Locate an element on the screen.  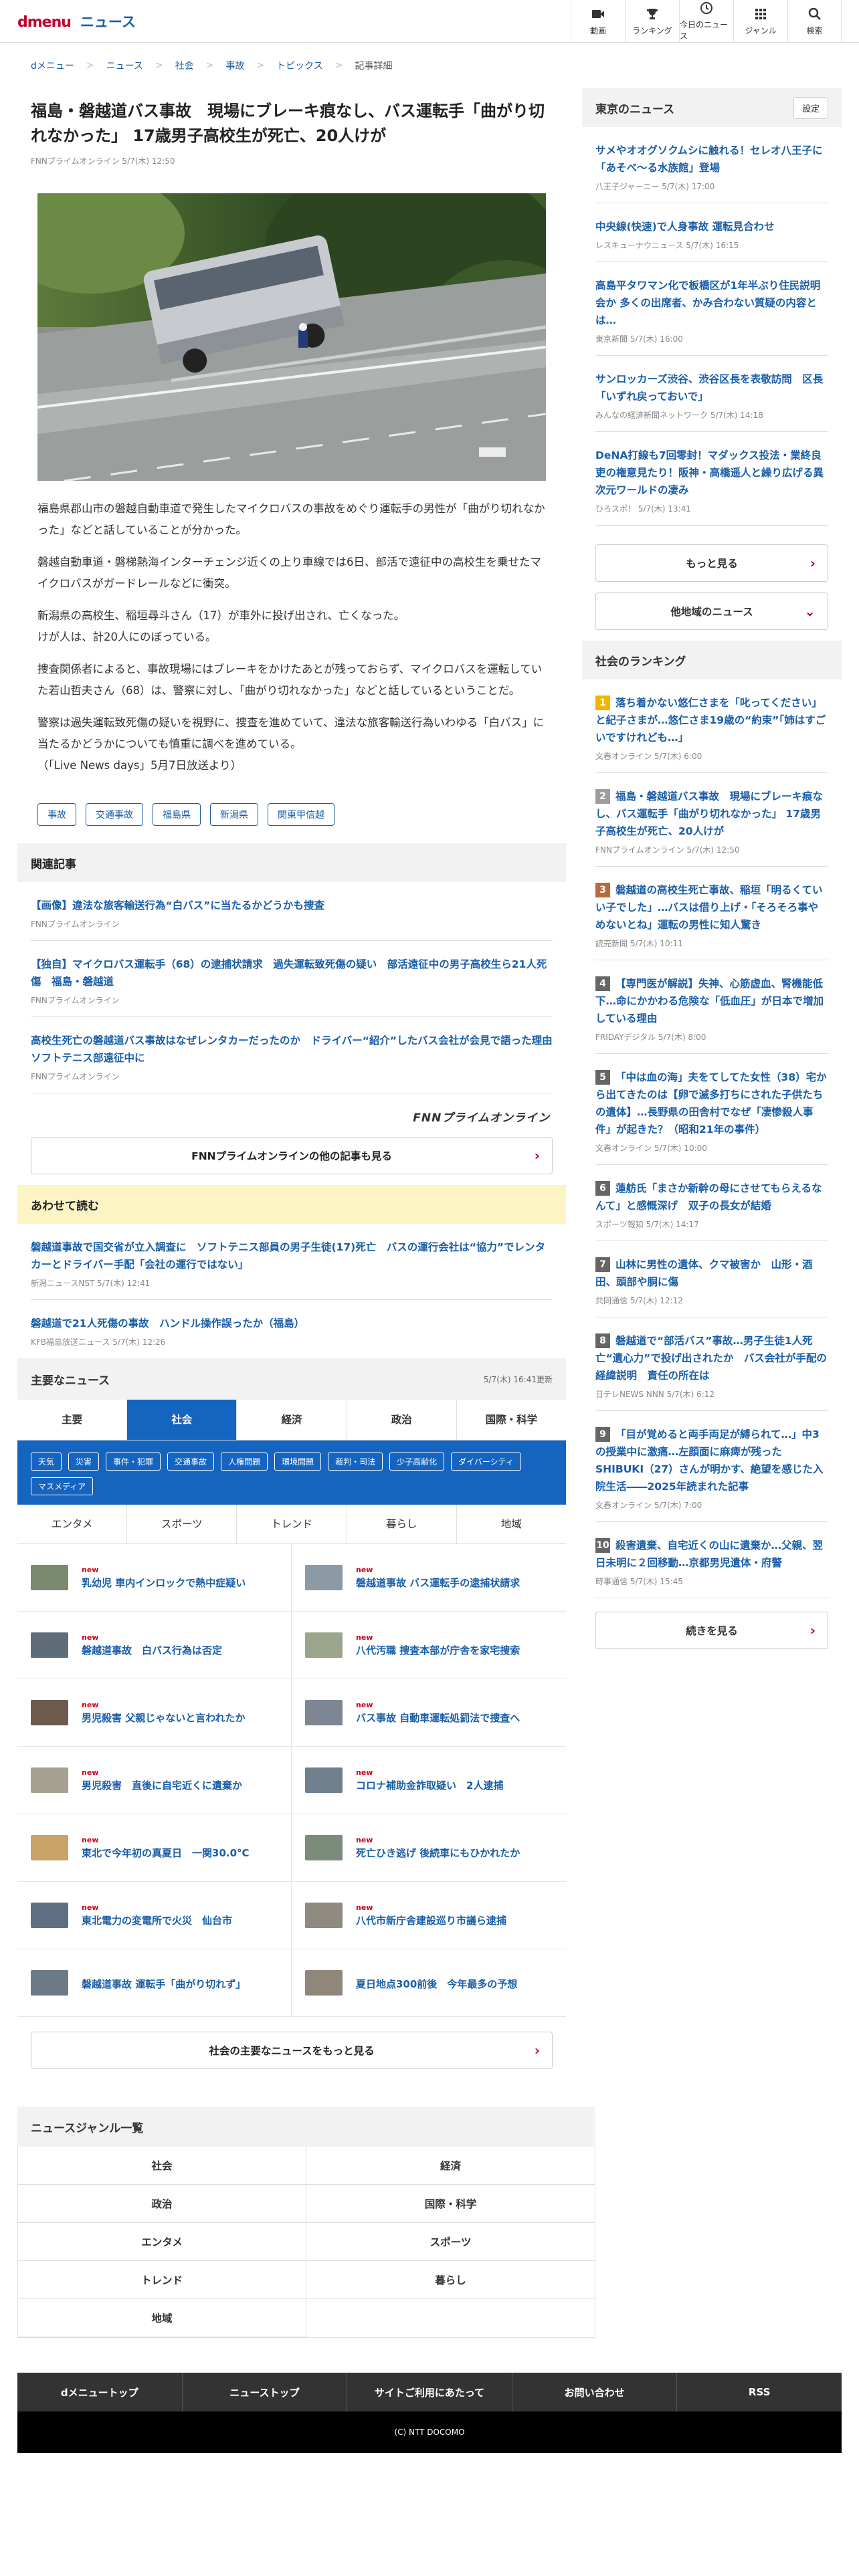
ranking-title: 6 蓮舫氏「まさか新幹の母にさせてもらえるなんて」と感慨深げ 双子の長女が結婚 is located at coordinates (711, 1197).